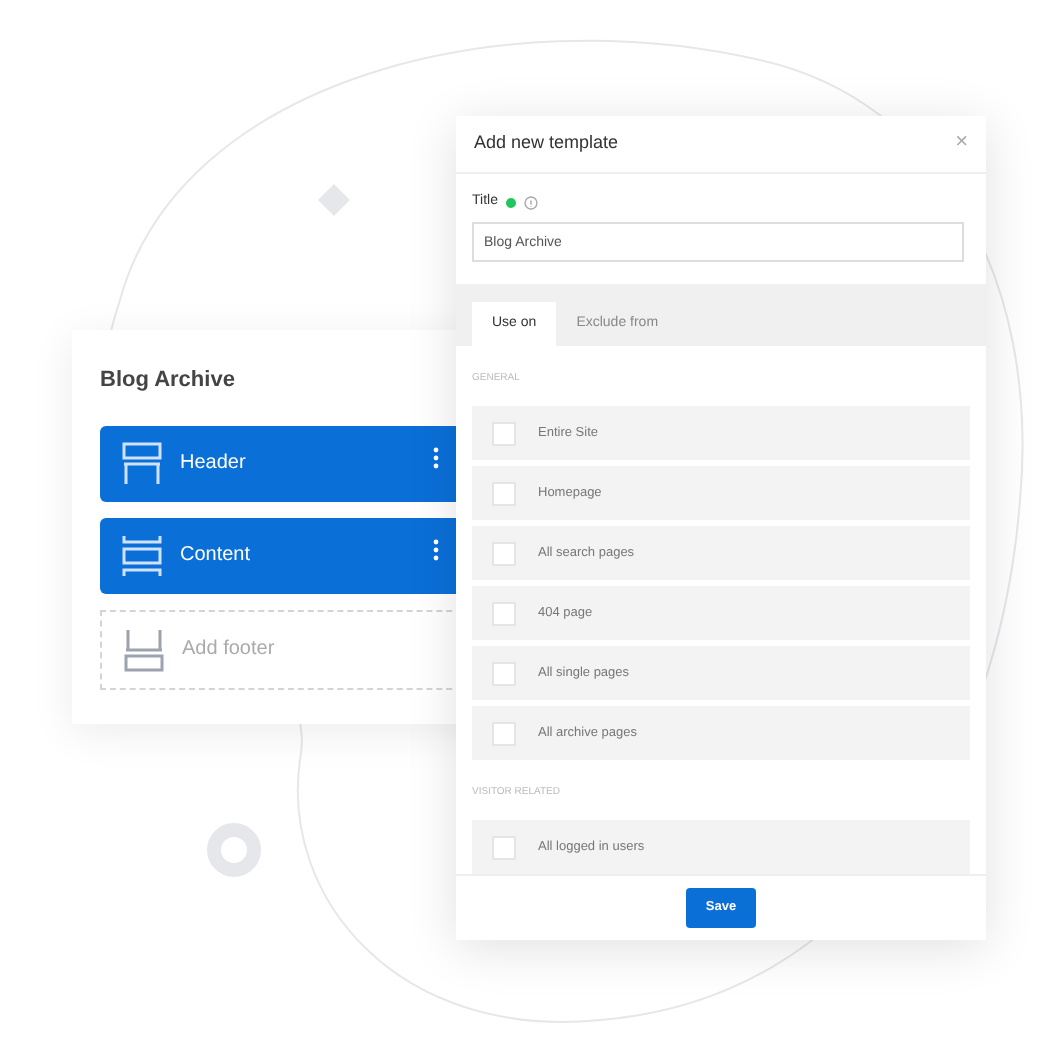 The width and height of the screenshot is (1060, 1060). Describe the element at coordinates (546, 143) in the screenshot. I see `dialog-title: Add new template` at that location.